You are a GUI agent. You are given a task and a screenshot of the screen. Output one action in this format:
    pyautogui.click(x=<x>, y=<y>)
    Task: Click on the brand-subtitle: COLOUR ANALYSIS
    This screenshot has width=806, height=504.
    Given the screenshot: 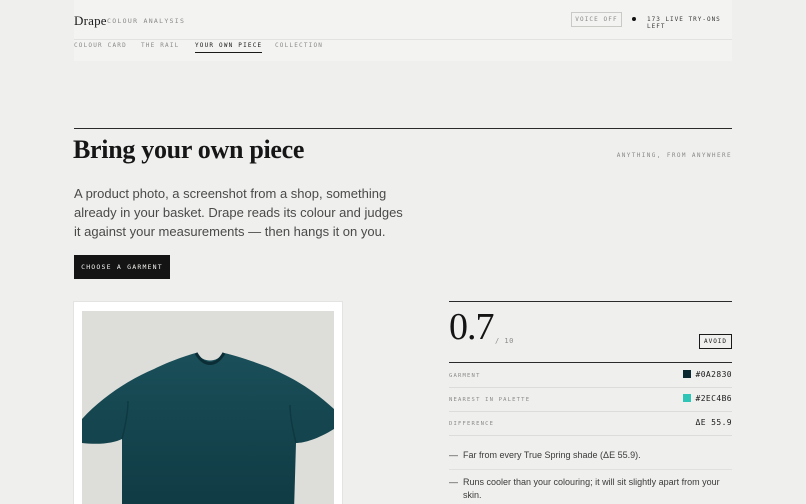 What is the action you would take?
    pyautogui.click(x=146, y=21)
    